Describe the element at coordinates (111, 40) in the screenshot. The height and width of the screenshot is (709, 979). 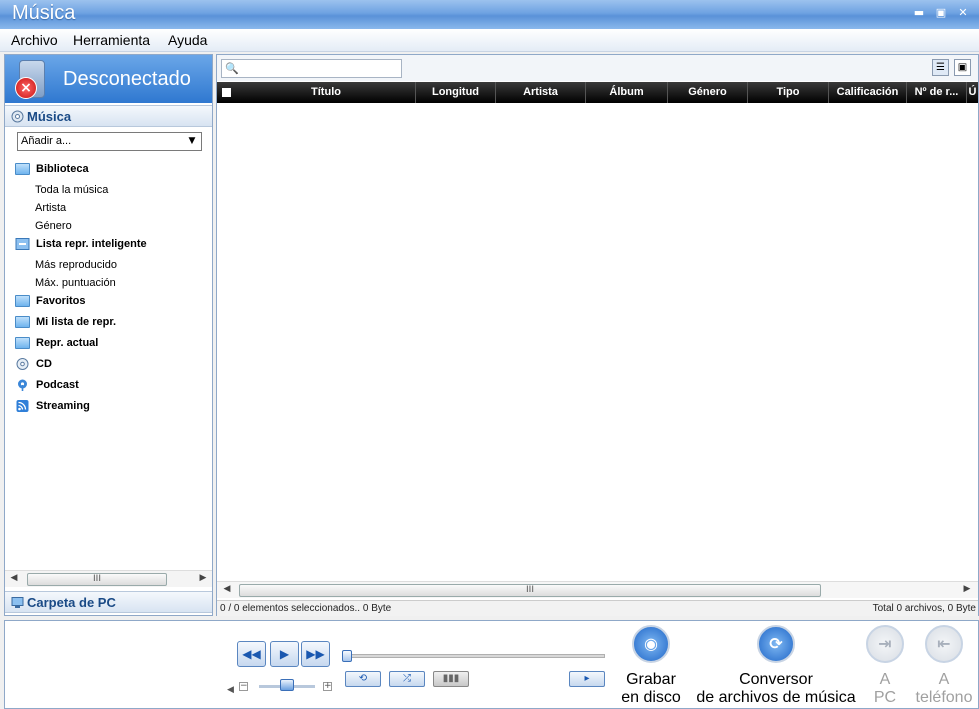
I see `menu-herramienta: Herramienta` at that location.